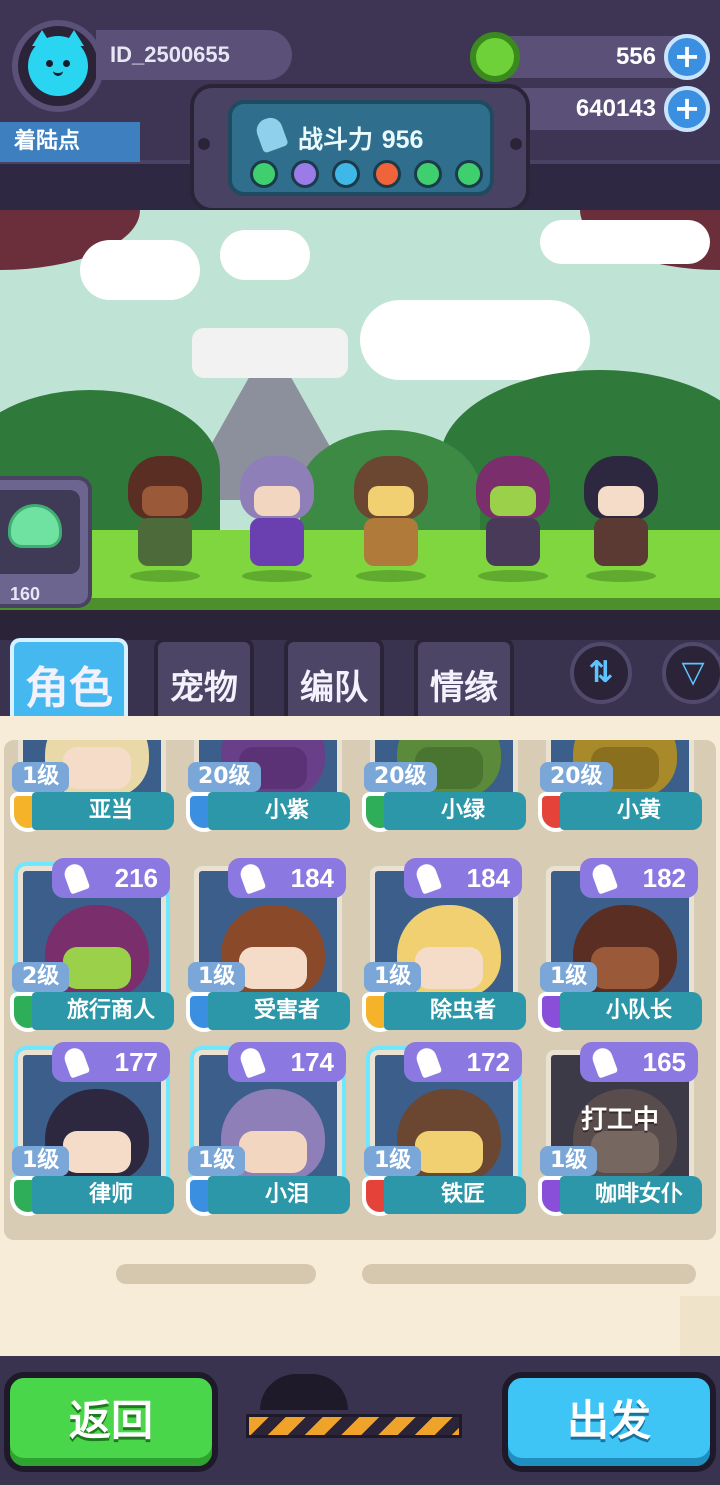 This screenshot has width=720, height=1485. What do you see at coordinates (463, 878) in the screenshot?
I see `power-badge: 184` at bounding box center [463, 878].